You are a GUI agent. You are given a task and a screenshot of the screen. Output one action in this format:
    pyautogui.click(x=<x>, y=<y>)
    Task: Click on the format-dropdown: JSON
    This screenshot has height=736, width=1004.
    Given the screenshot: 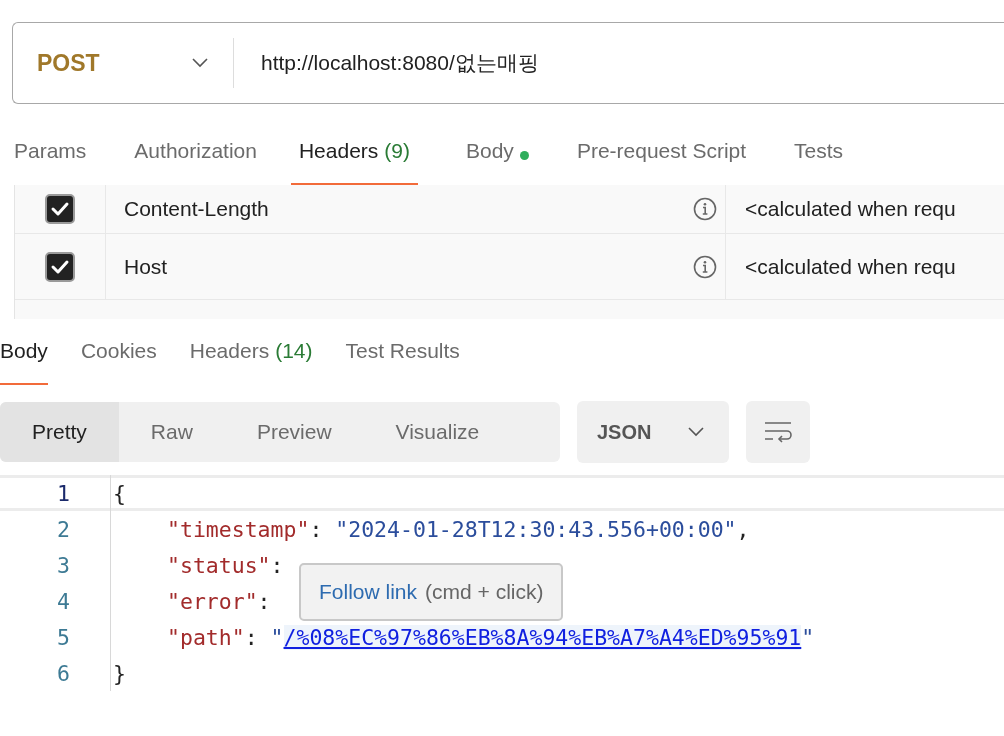 What is the action you would take?
    pyautogui.click(x=653, y=432)
    